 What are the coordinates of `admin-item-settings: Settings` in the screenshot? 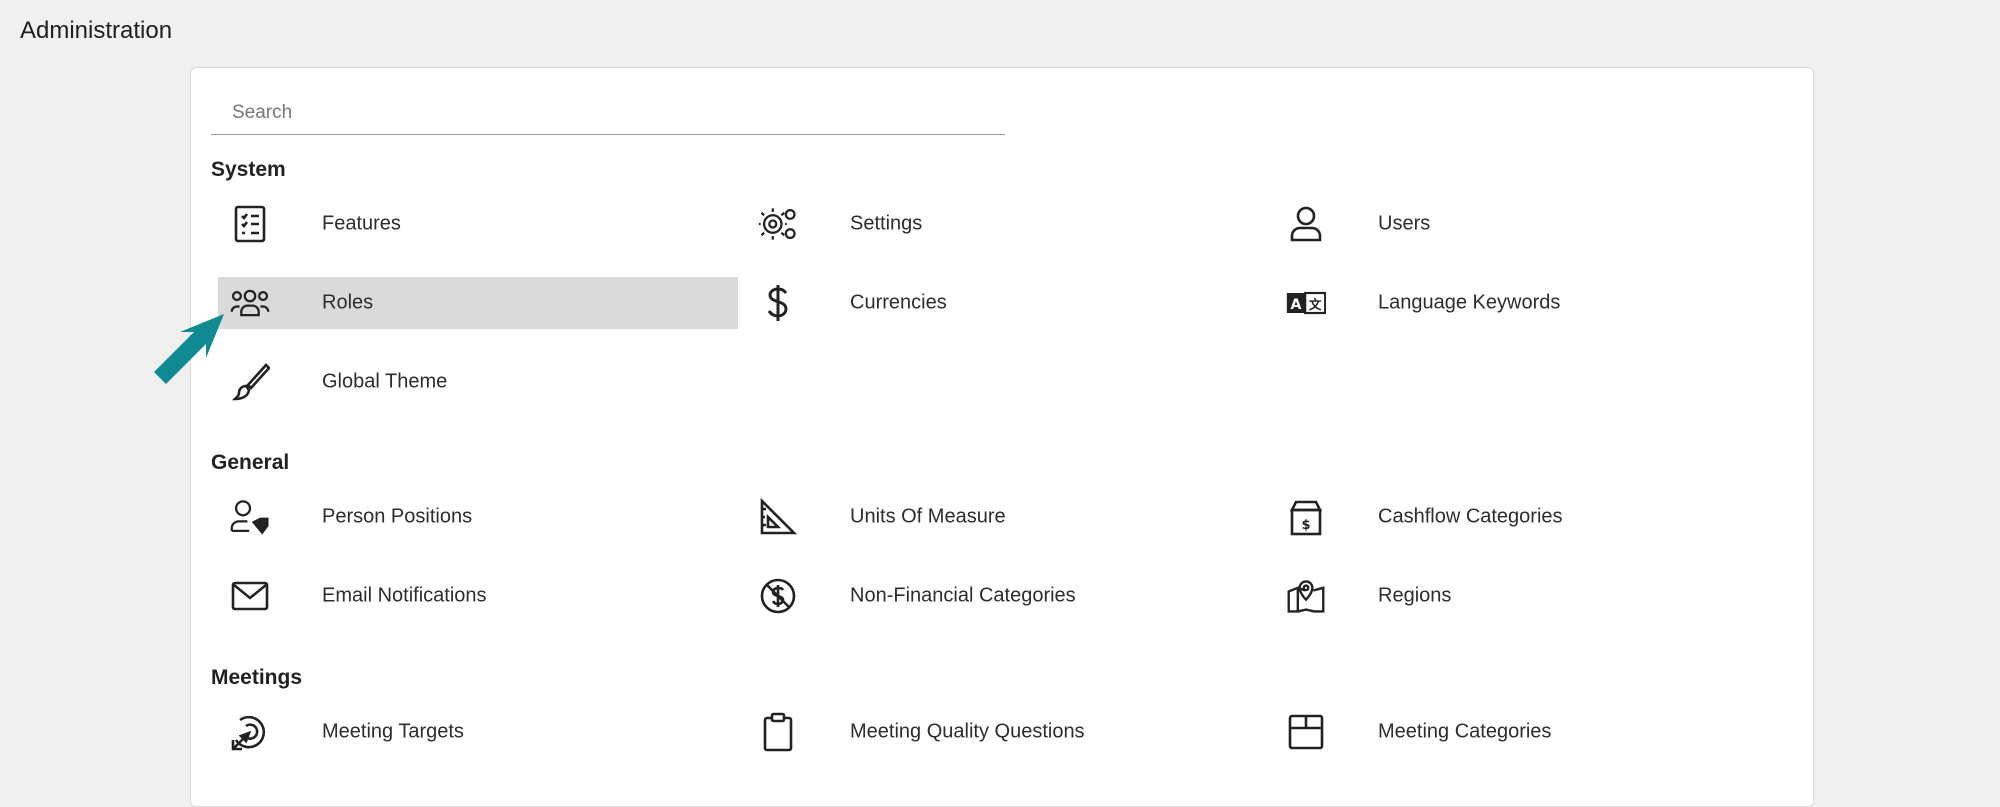 It's located at (1006, 224).